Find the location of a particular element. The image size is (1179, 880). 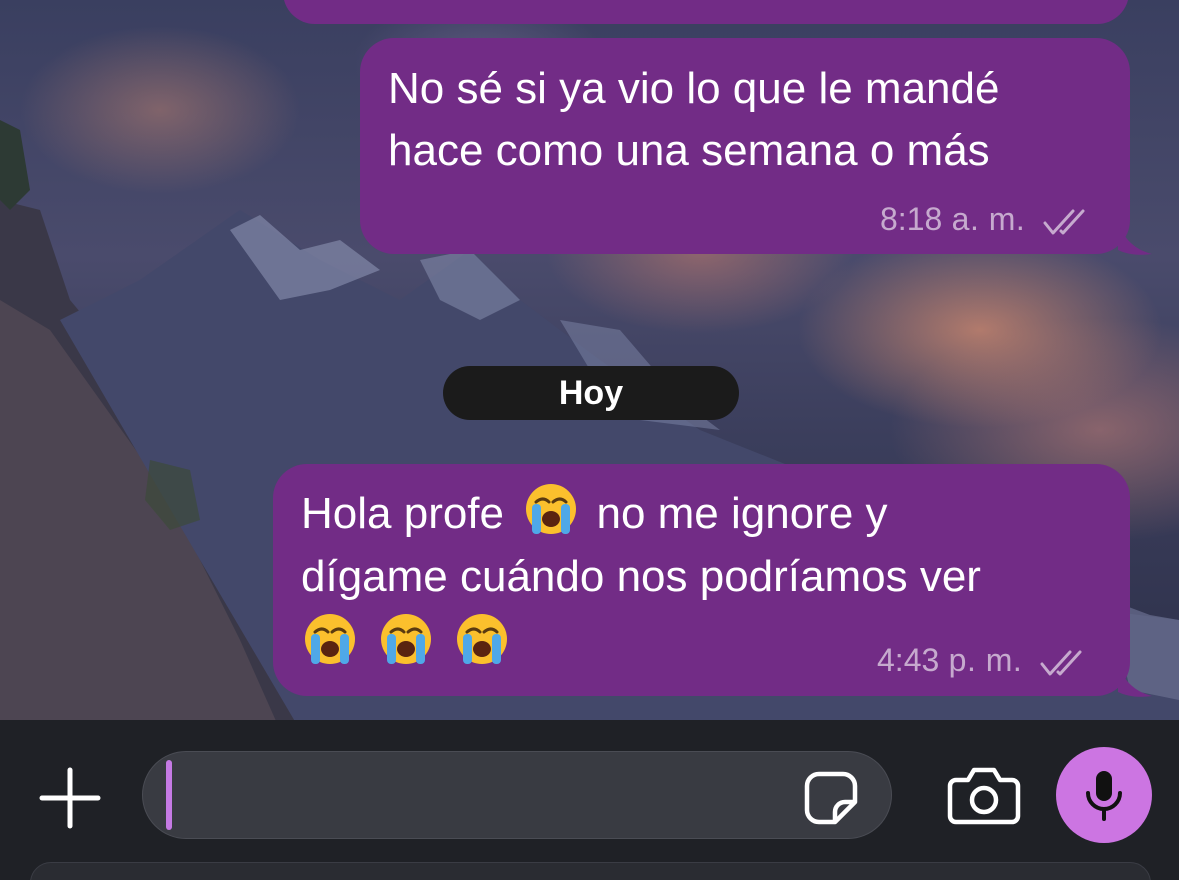

camera-icon is located at coordinates (984, 796).